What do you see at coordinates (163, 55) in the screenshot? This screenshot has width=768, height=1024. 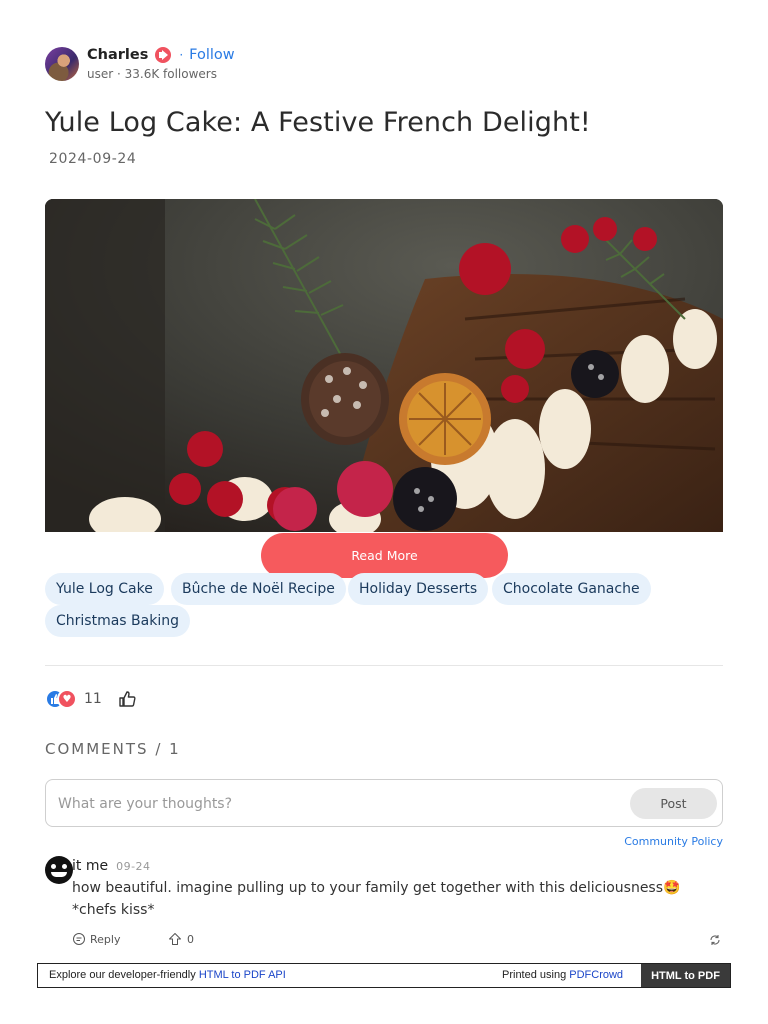 I see `megaphone-icon` at bounding box center [163, 55].